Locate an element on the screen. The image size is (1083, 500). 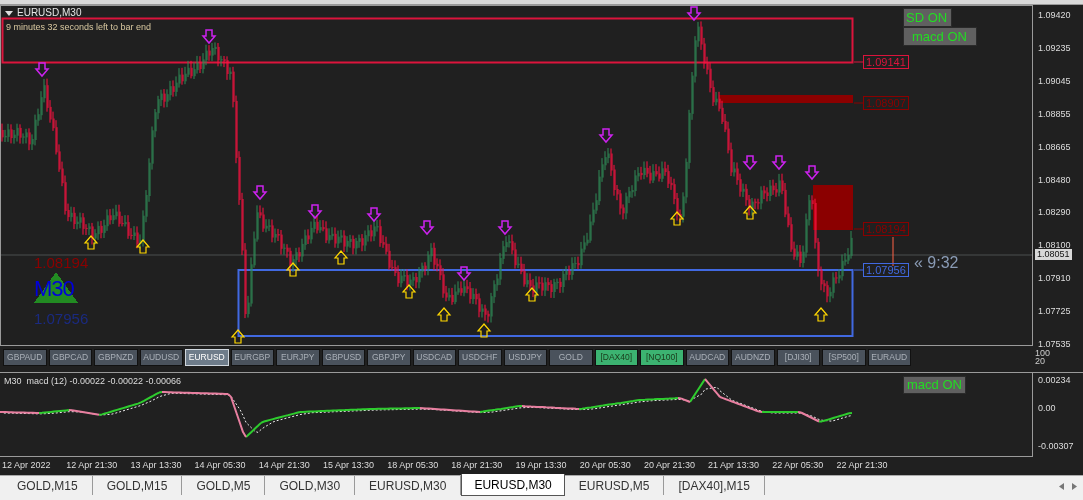
axis-label: 20 is located at coordinates (1040, 361).